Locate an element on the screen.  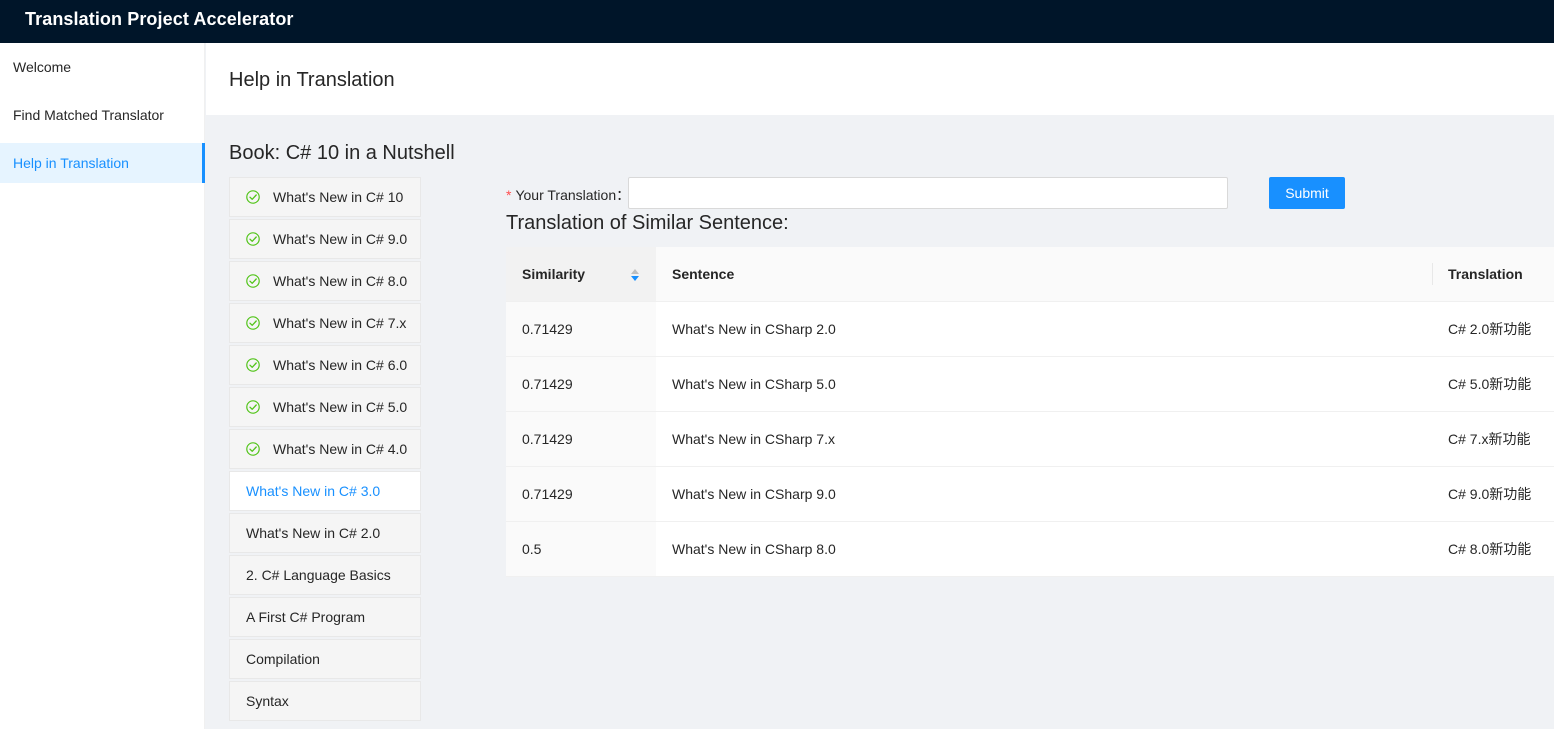
sidebar-item-help-in-translation: Help in Translation is located at coordinates (102, 163).